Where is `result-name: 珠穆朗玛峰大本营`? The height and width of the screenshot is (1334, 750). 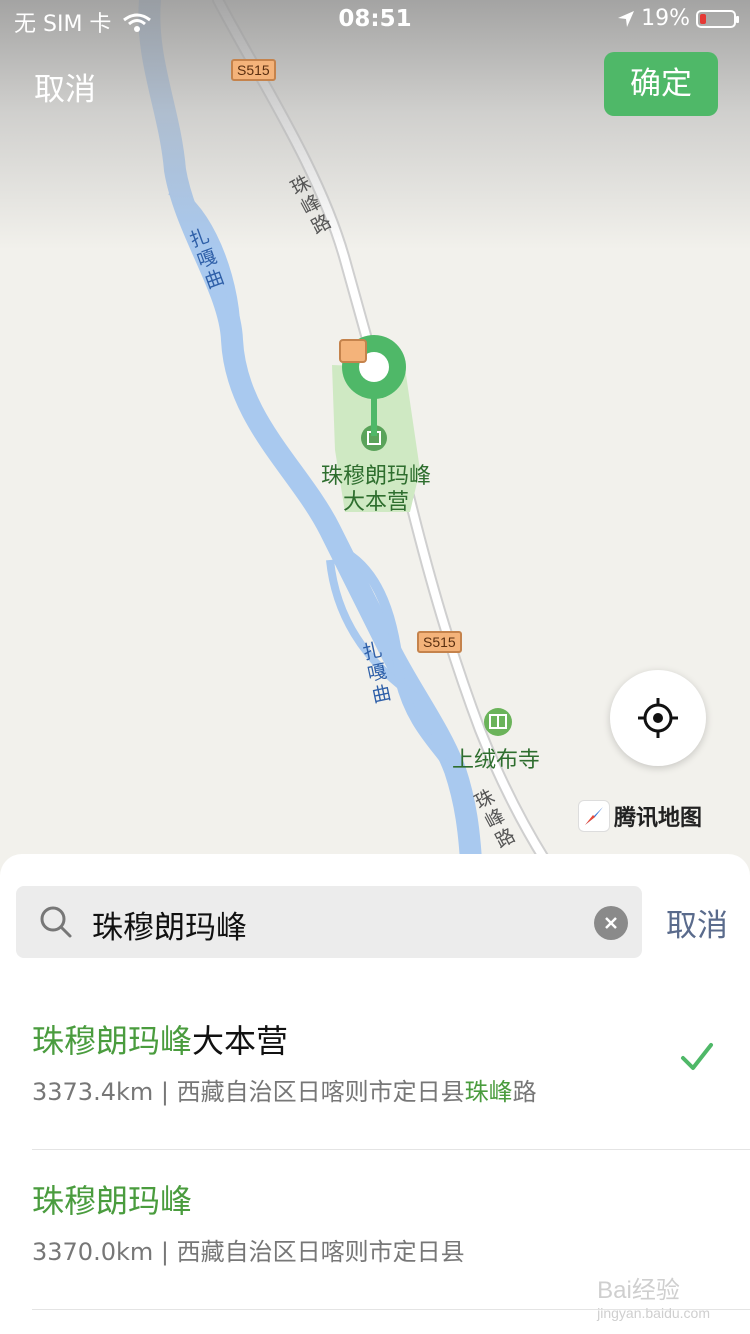
result-name: 珠穆朗玛峰大本营 is located at coordinates (160, 1039).